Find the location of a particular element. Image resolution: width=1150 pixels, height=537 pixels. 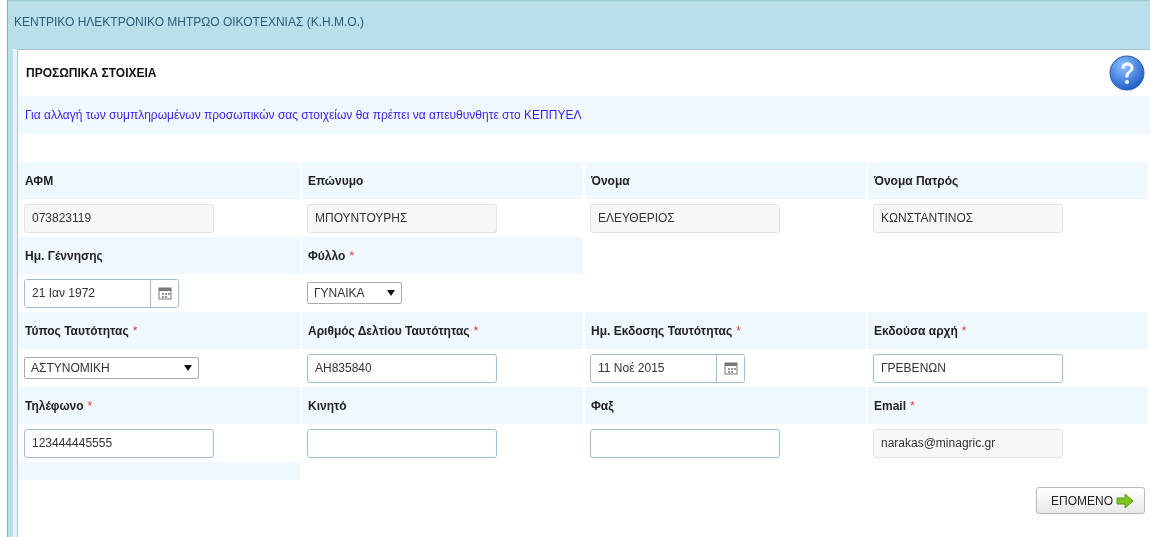

field-label: Ημ. Γέννησης is located at coordinates (64, 255).